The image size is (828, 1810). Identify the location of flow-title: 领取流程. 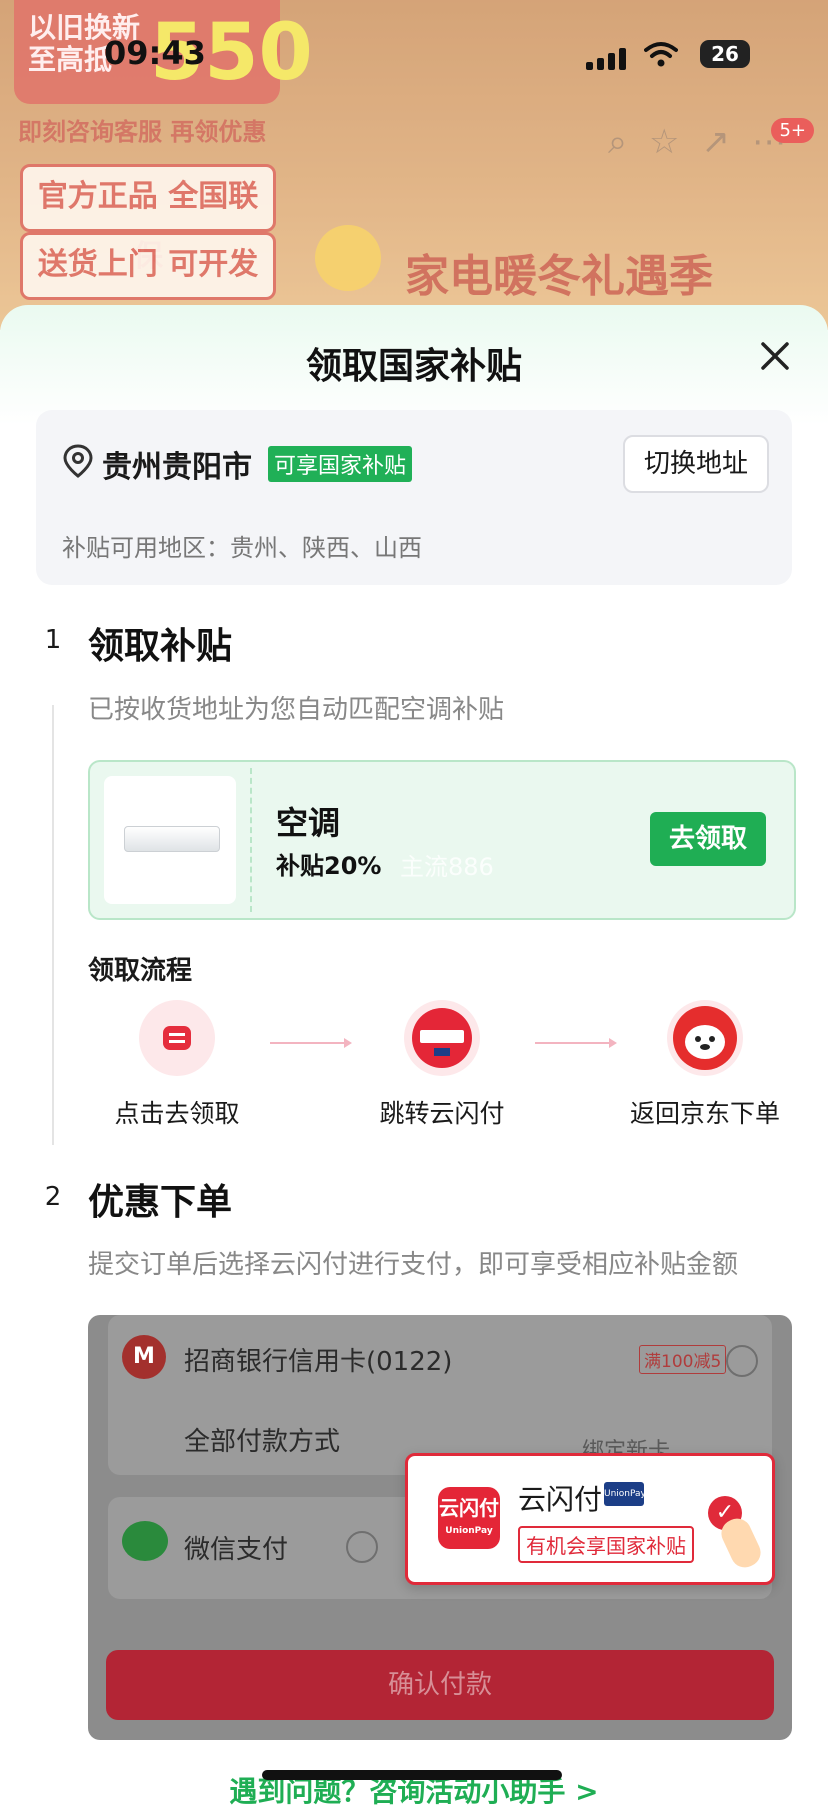
(140, 971).